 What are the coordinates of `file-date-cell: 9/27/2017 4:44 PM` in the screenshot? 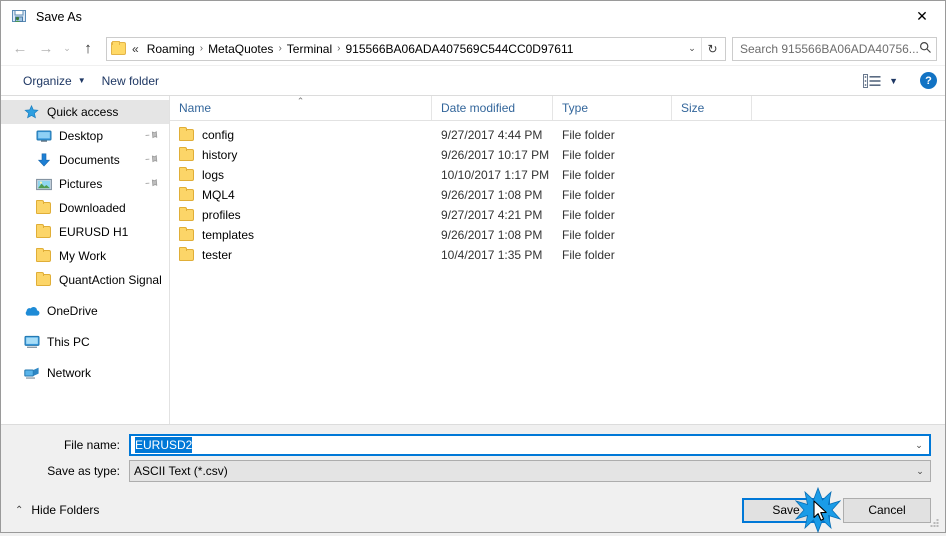 It's located at (492, 135).